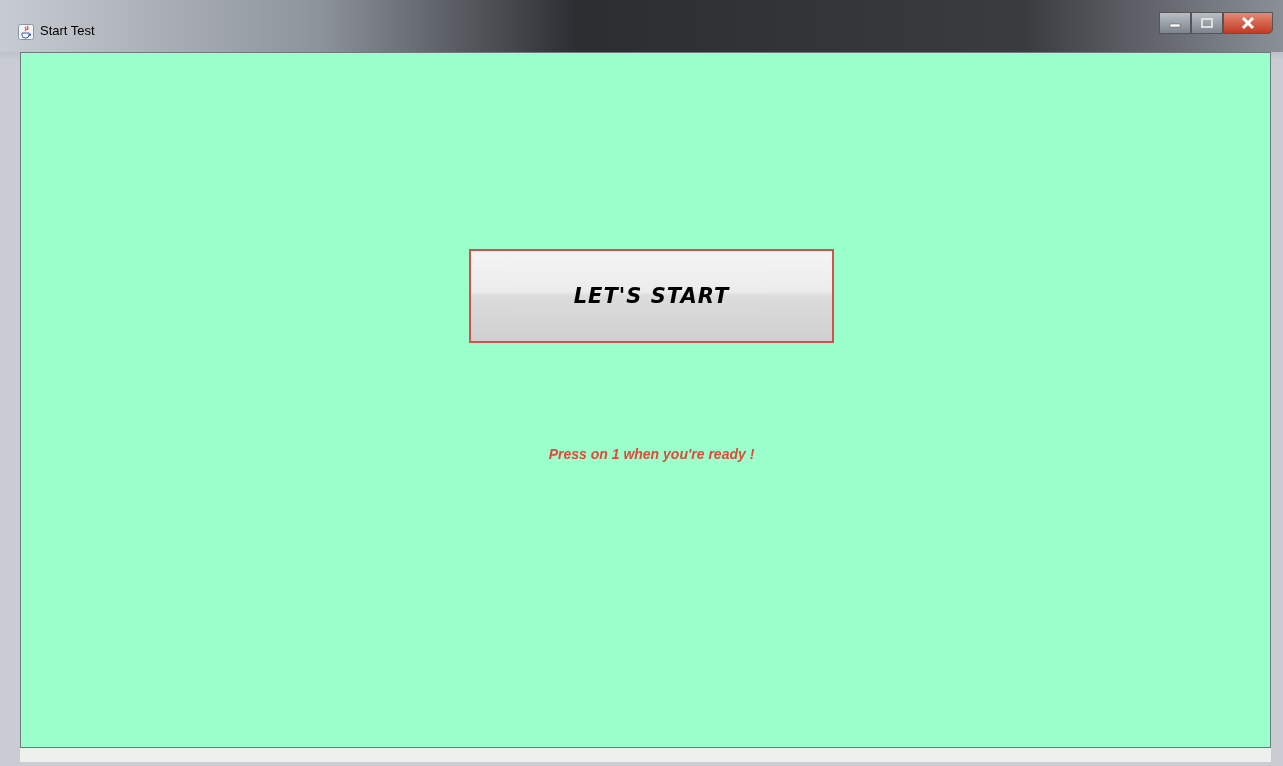 The height and width of the screenshot is (766, 1283). Describe the element at coordinates (651, 296) in the screenshot. I see `start-button: LET'S START` at that location.